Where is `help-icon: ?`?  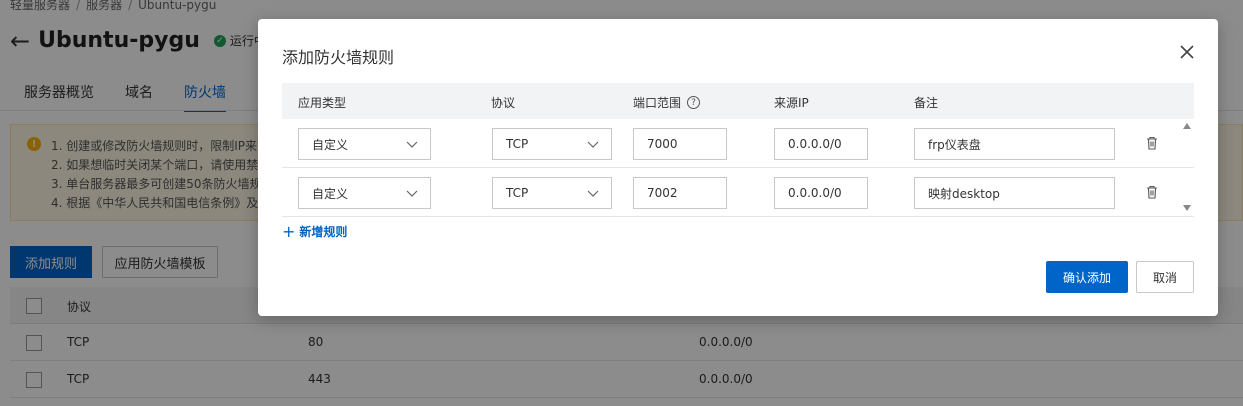
help-icon: ? is located at coordinates (694, 102).